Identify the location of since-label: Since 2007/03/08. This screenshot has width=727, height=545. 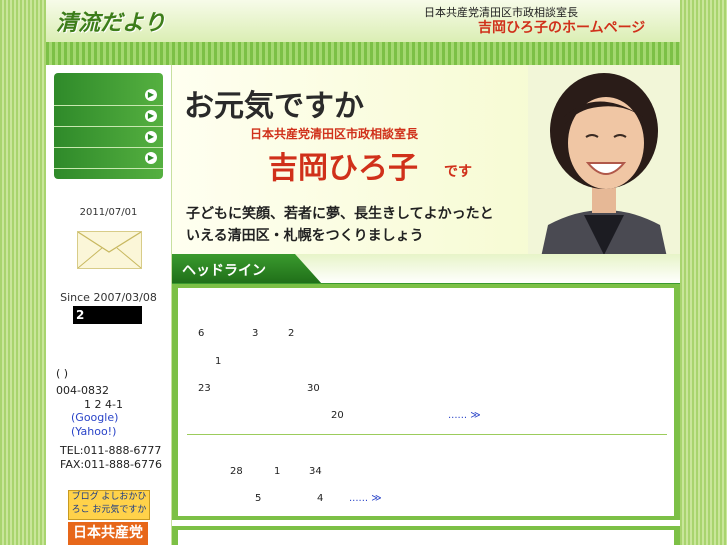
(108, 297).